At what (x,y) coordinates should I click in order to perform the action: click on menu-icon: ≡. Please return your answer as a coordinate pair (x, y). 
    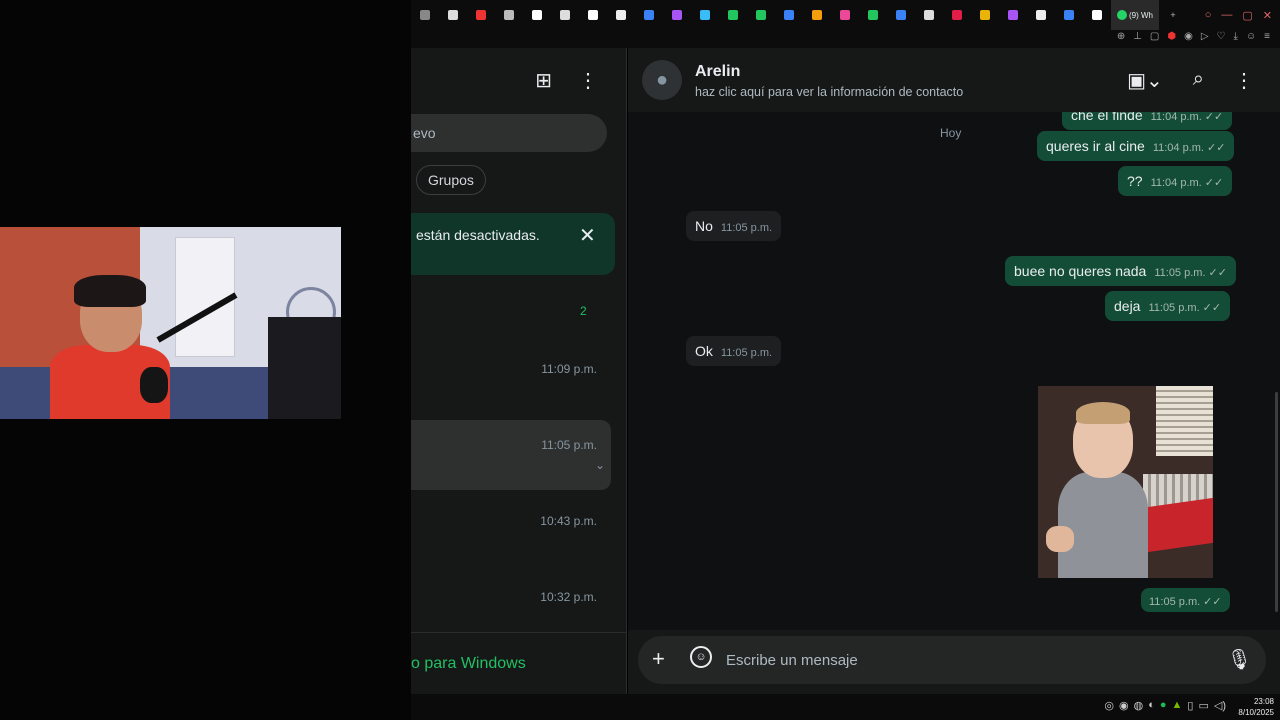
    Looking at the image, I should click on (1267, 36).